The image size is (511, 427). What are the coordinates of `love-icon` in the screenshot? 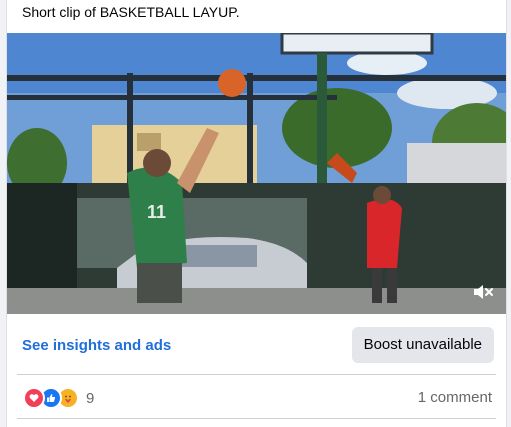 It's located at (34, 398).